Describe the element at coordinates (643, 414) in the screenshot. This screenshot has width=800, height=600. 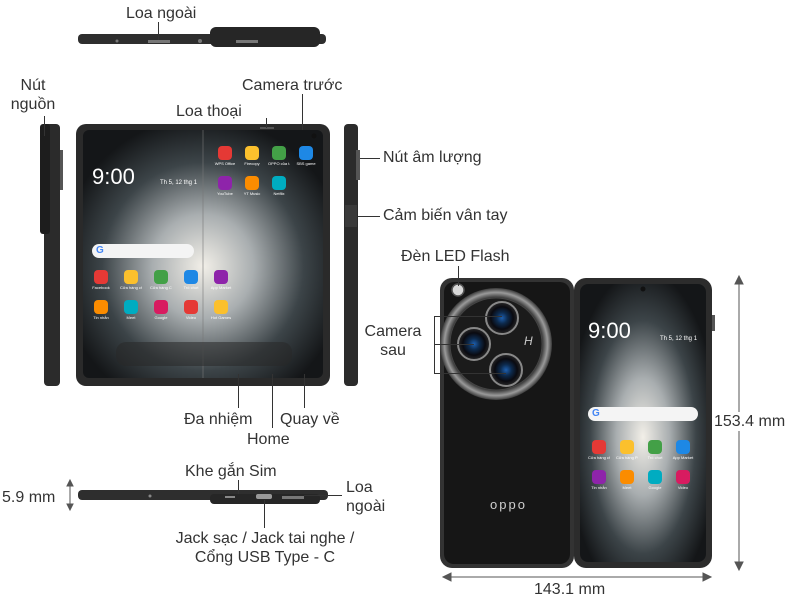
I see `cover-search-bar` at that location.